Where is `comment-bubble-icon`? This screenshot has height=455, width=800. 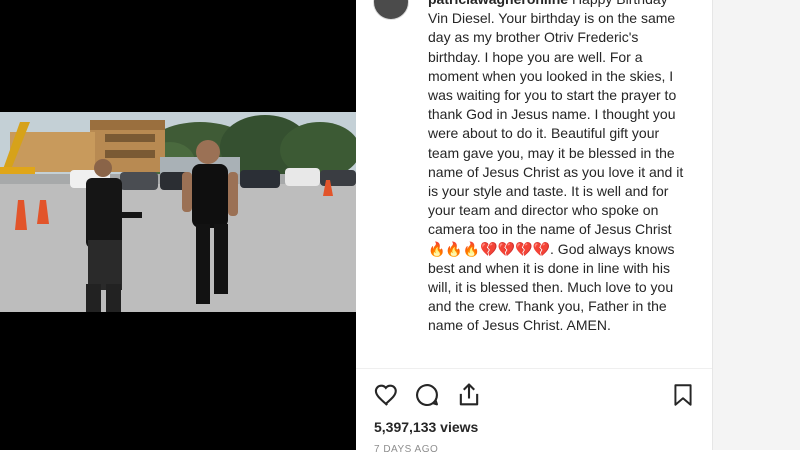 comment-bubble-icon is located at coordinates (427, 397).